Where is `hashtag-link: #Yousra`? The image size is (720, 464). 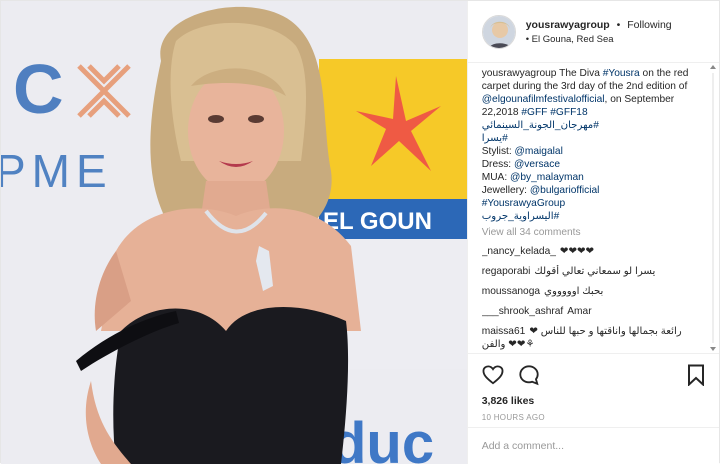
hashtag-link: #Yousra is located at coordinates (621, 73).